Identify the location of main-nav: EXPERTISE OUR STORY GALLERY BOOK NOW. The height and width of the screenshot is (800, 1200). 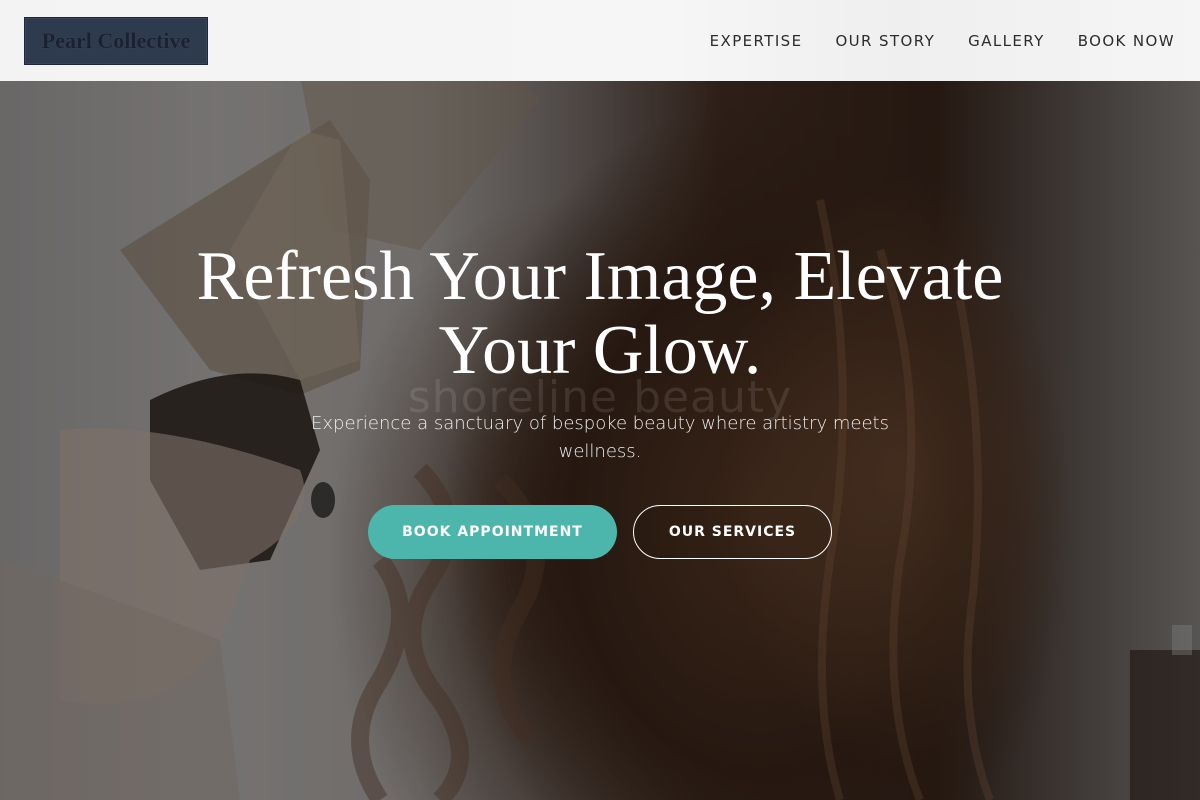
(942, 41).